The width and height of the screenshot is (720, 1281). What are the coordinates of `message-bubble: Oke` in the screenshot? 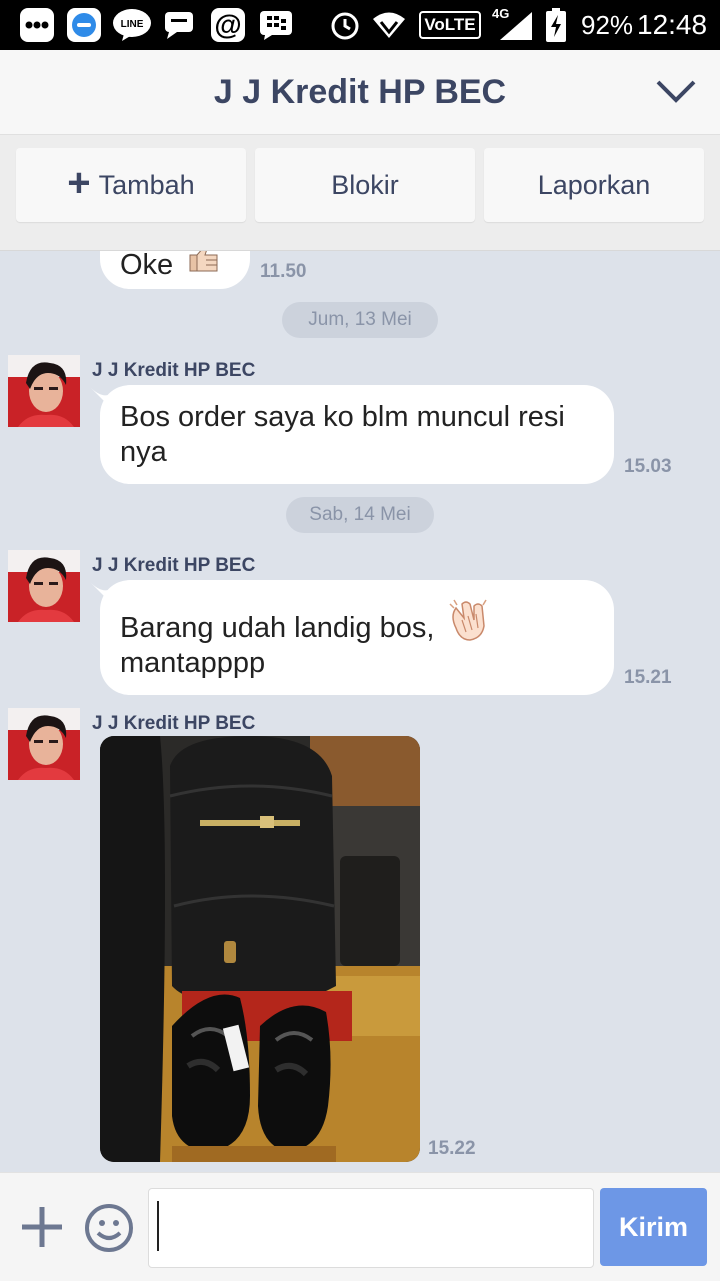 It's located at (175, 270).